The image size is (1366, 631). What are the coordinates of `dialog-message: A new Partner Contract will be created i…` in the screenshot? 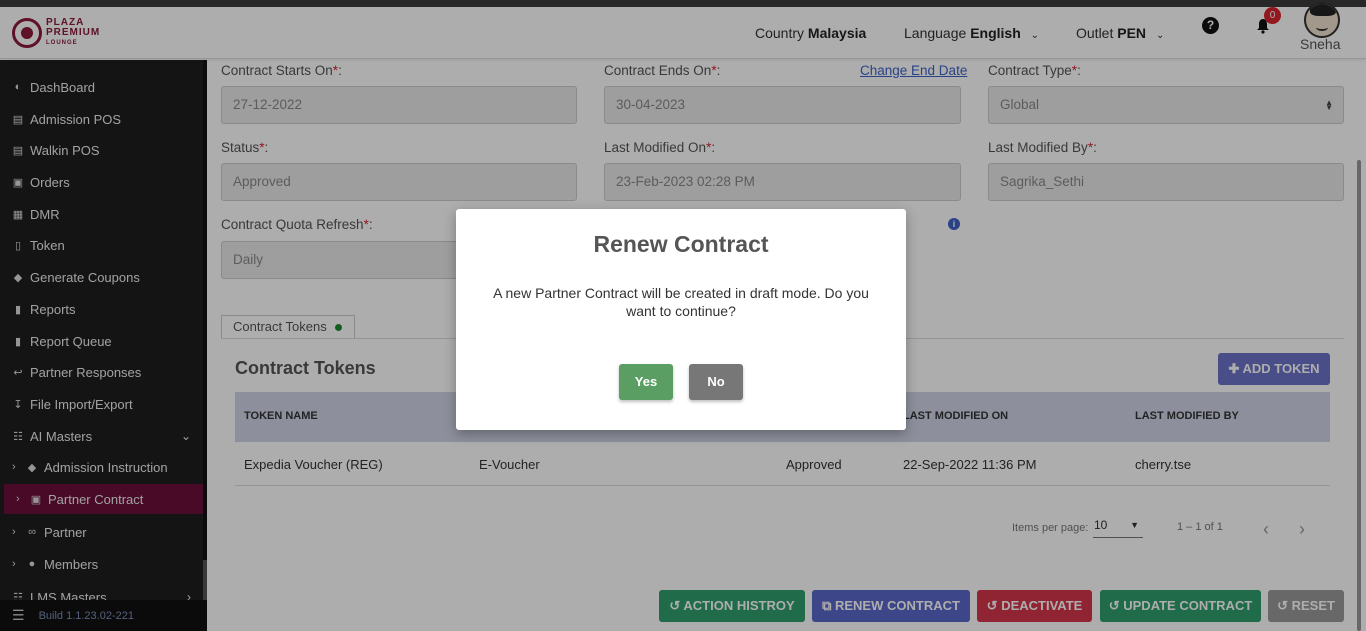 It's located at (681, 302).